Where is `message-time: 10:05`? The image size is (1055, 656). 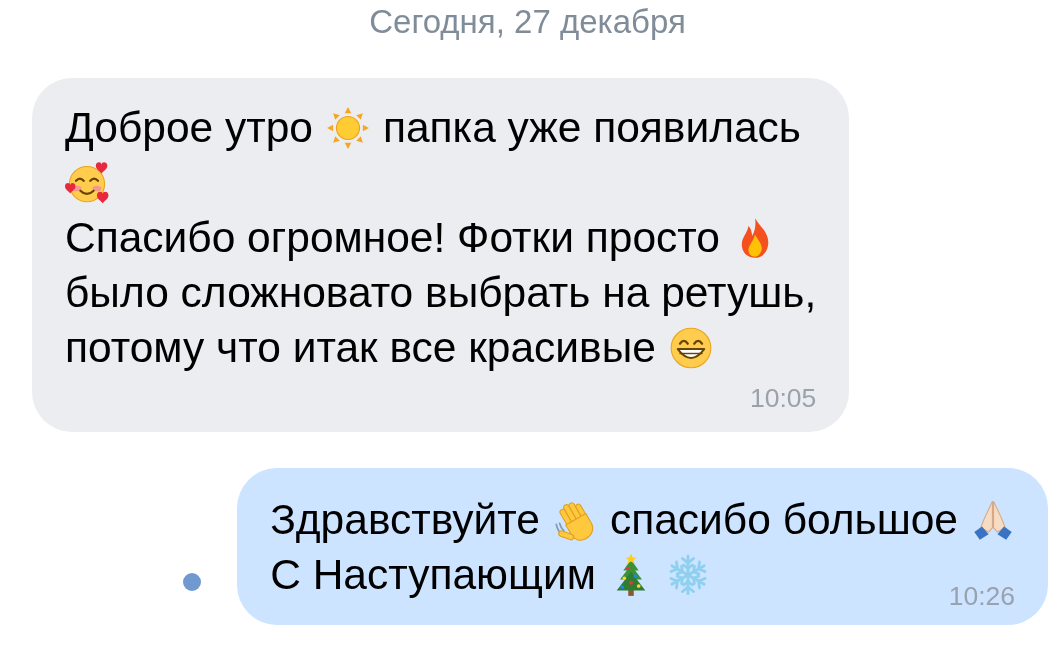
message-time: 10:05 is located at coordinates (783, 398).